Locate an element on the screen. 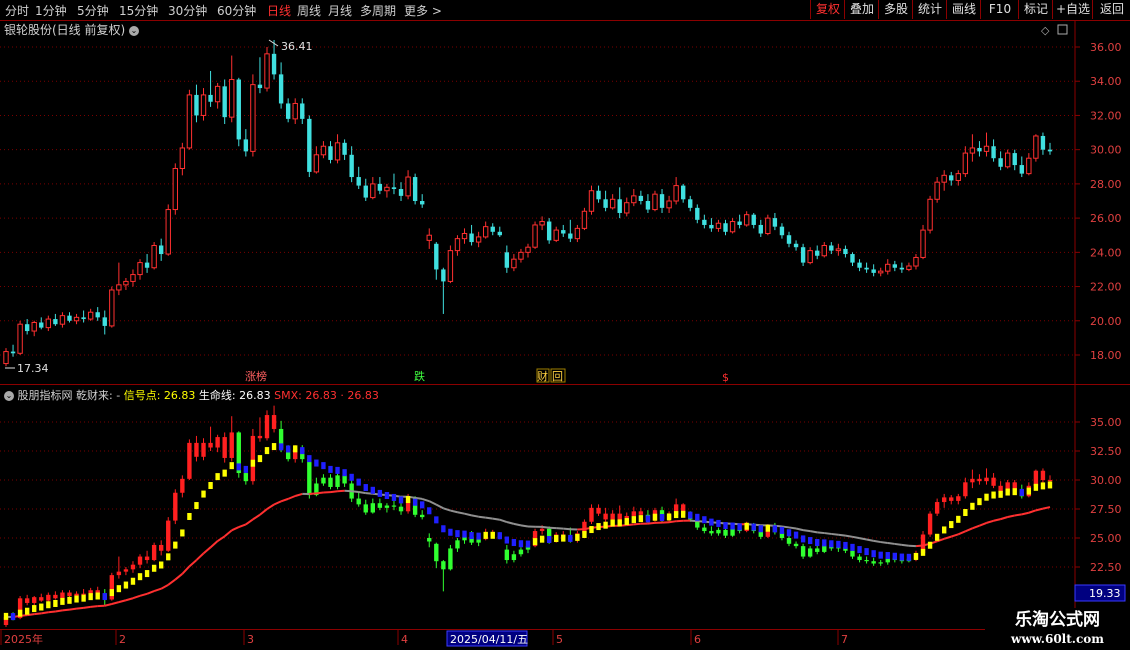 Image resolution: width=1130 pixels, height=650 pixels. f10-button: F10 is located at coordinates (999, 9).